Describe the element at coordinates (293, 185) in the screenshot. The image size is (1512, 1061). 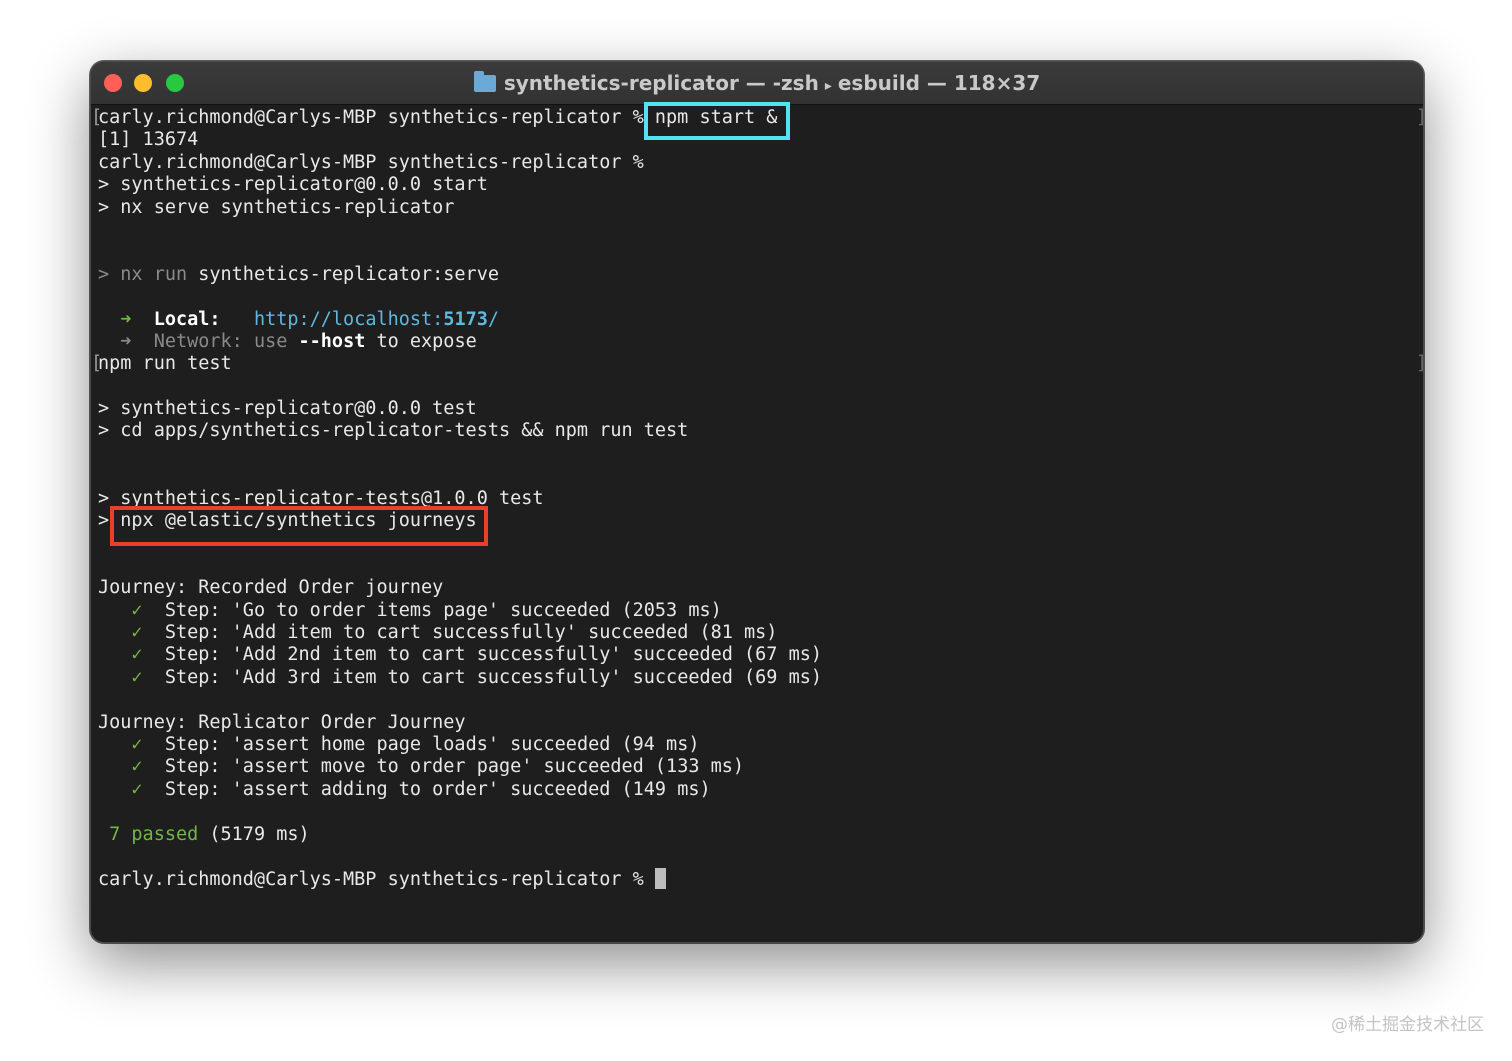
I see `line-npm-script: > synthetics-replicator@0.0.0 start` at that location.